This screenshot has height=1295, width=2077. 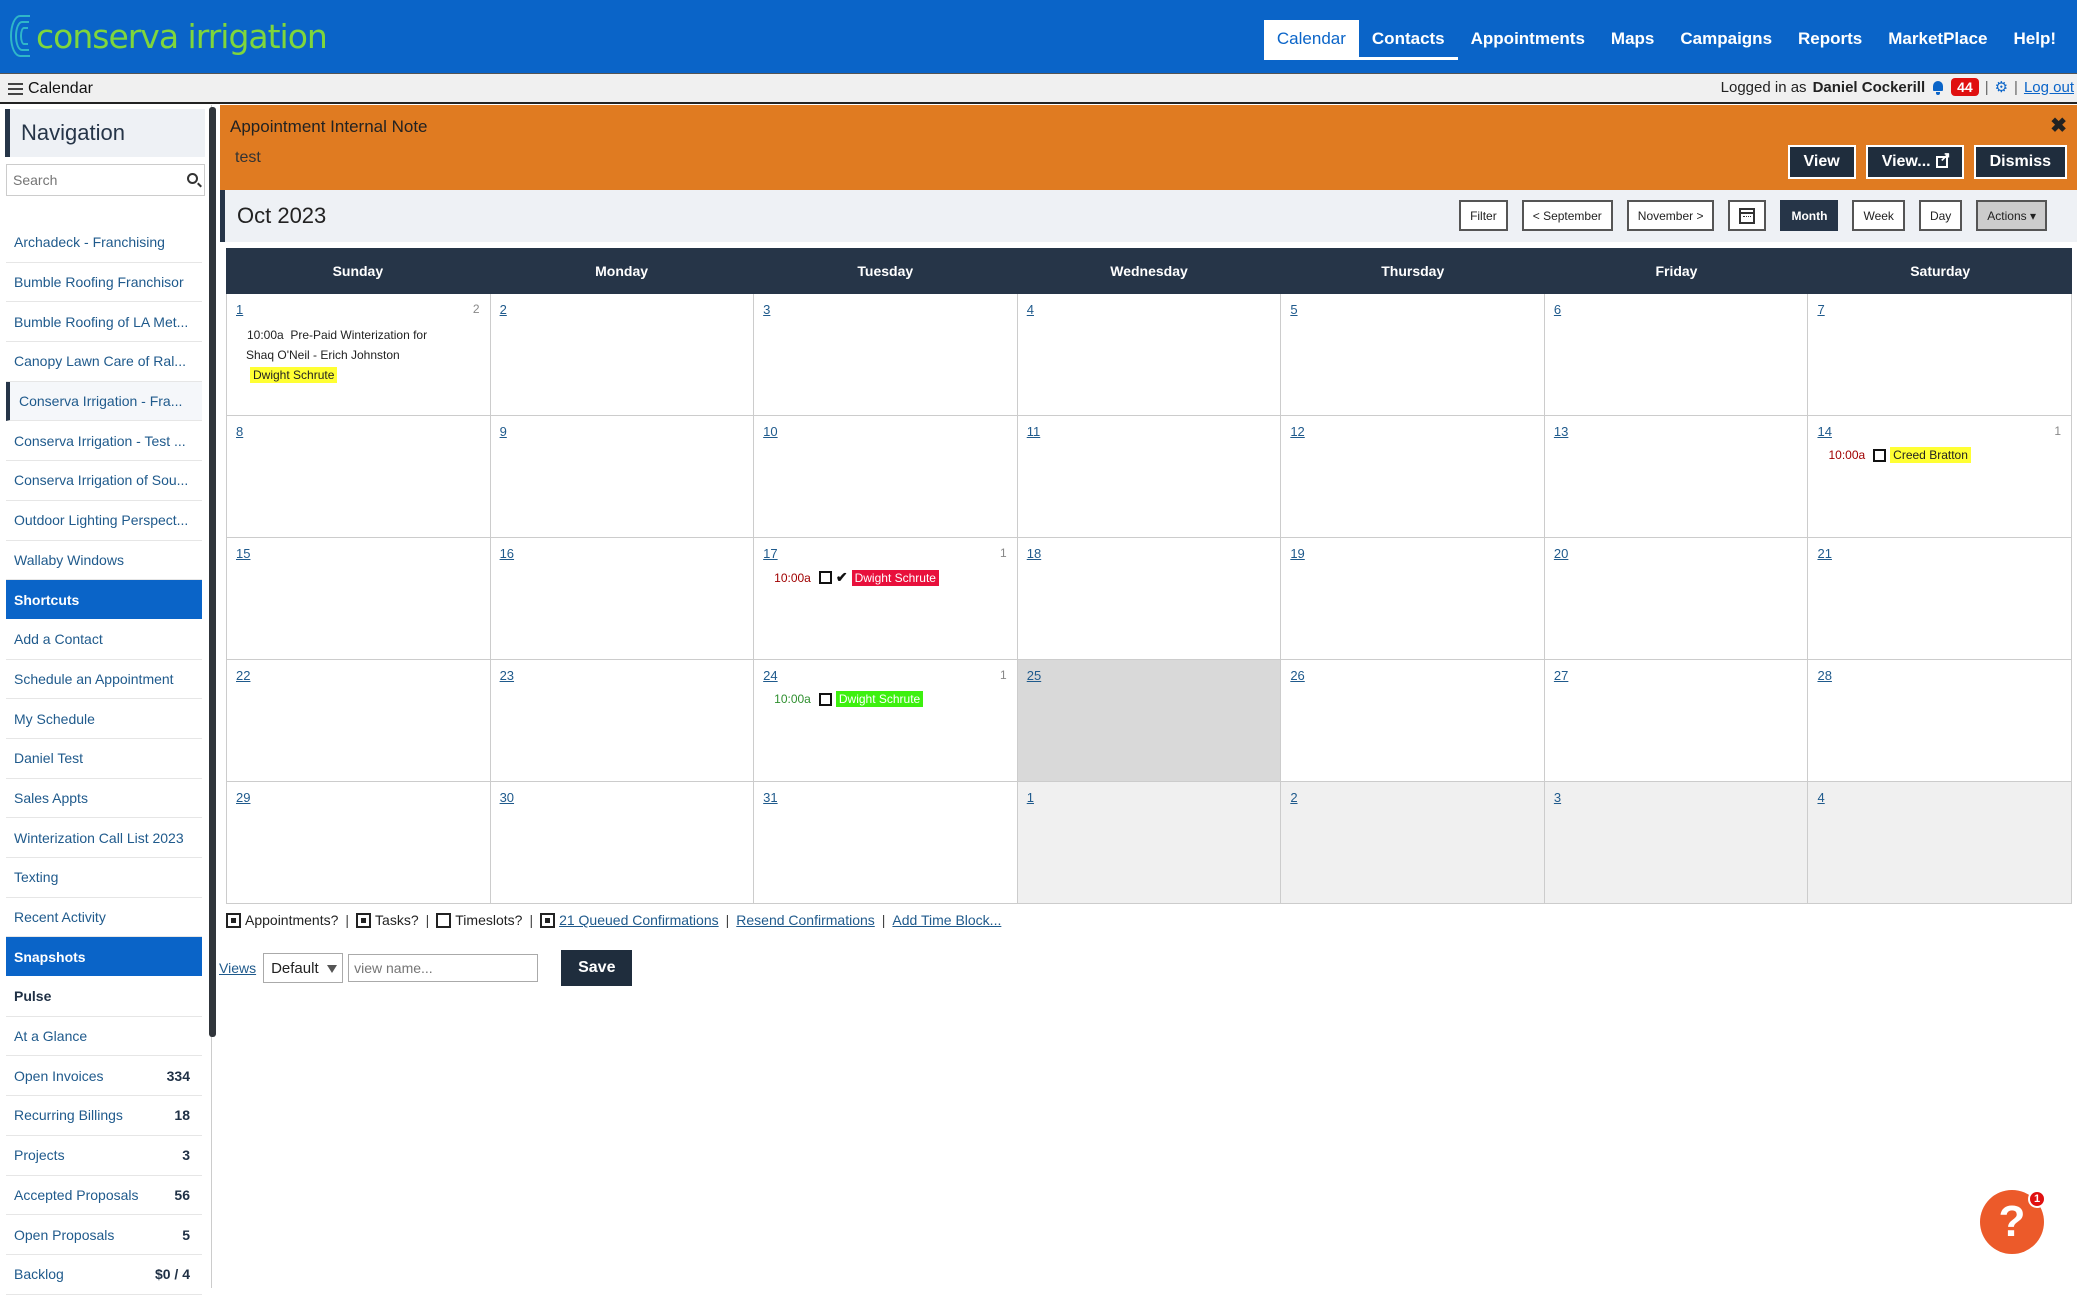 What do you see at coordinates (507, 675) in the screenshot?
I see `date-link: 23` at bounding box center [507, 675].